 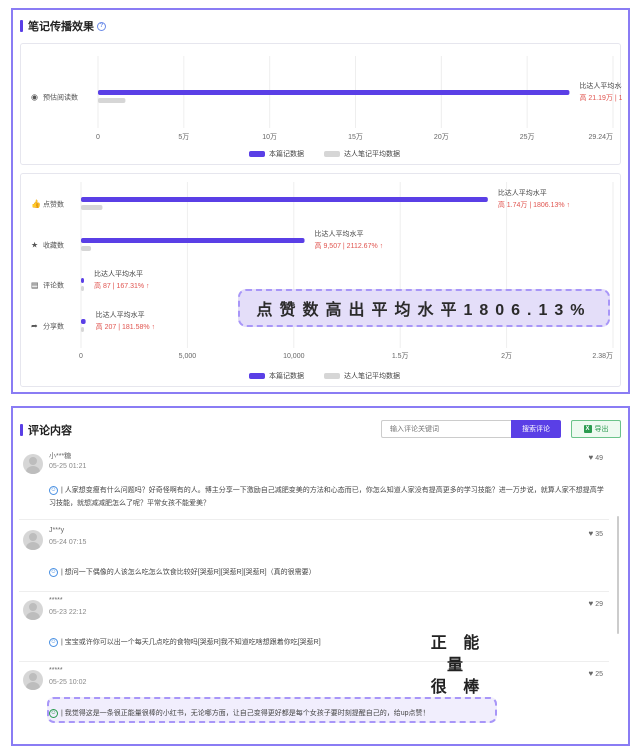 What do you see at coordinates (34, 97) in the screenshot?
I see `eye-icon: ◉` at bounding box center [34, 97].